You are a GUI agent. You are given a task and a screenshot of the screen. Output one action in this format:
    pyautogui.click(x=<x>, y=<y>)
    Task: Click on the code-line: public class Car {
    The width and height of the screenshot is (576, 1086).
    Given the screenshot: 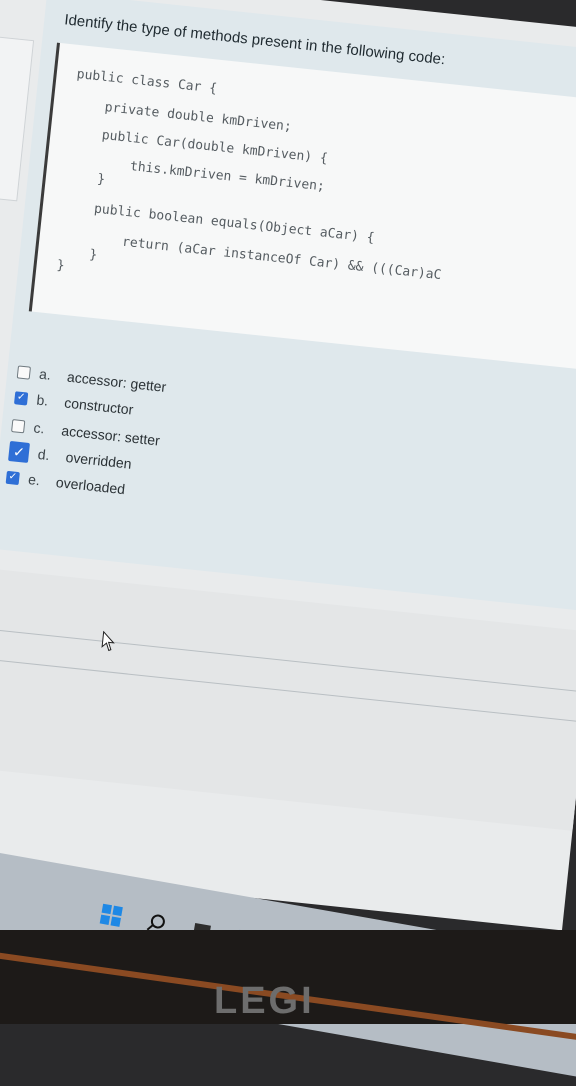 What is the action you would take?
    pyautogui.click(x=147, y=81)
    